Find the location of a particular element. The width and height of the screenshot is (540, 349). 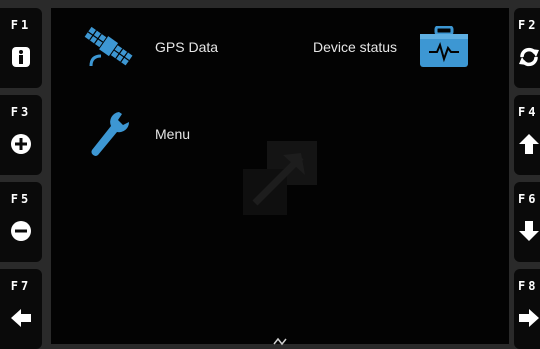

expand-arrow-watermark-icon is located at coordinates (280, 178).